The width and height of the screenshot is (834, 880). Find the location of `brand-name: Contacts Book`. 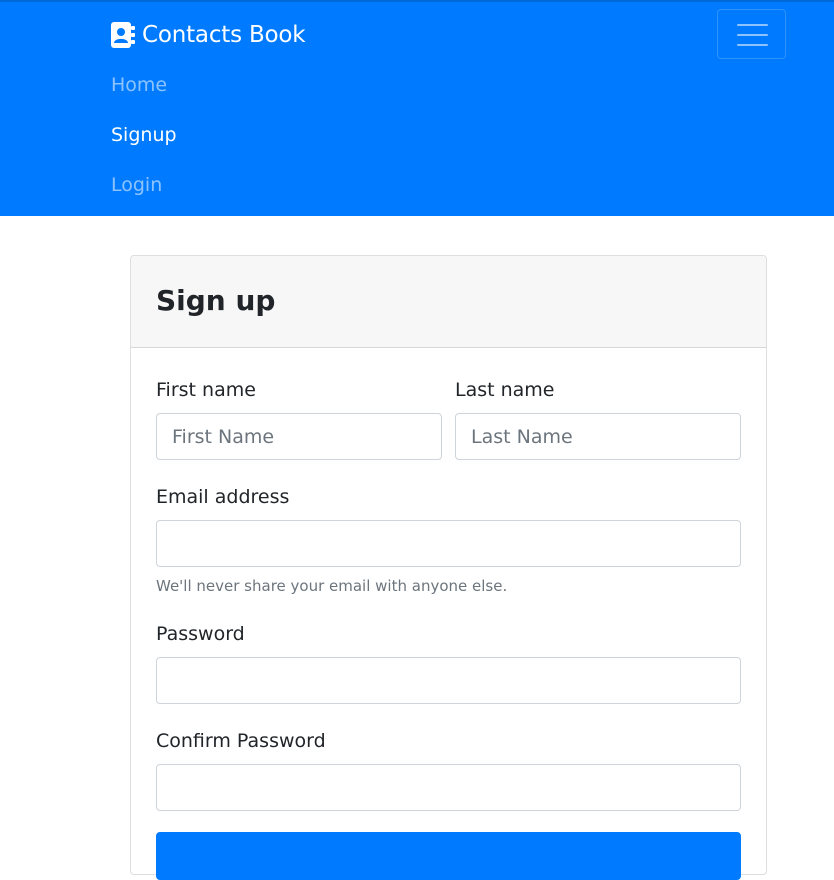

brand-name: Contacts Book is located at coordinates (224, 35).